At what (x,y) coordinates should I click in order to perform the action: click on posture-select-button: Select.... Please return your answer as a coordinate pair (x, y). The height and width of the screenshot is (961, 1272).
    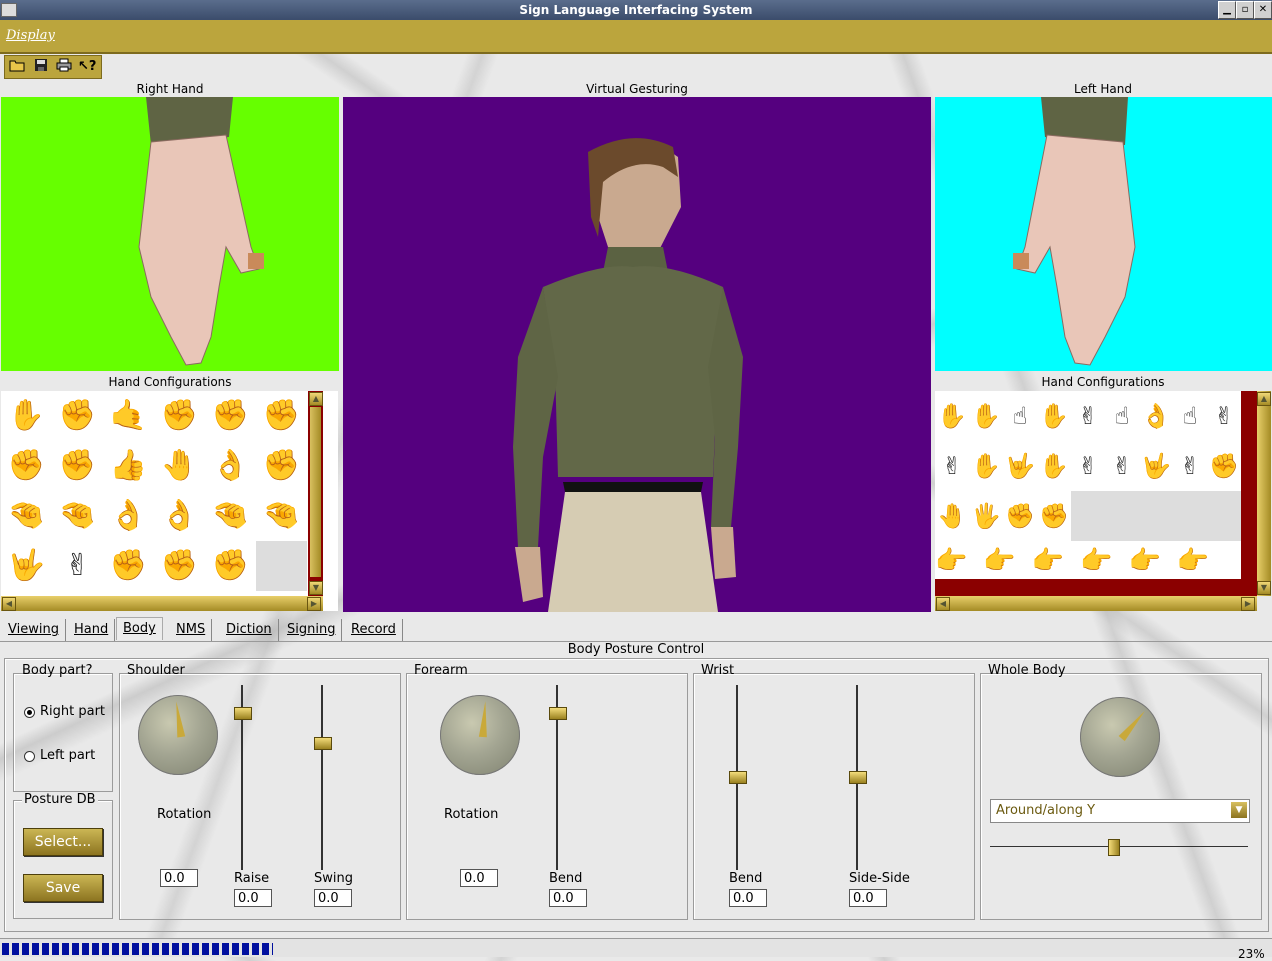
    Looking at the image, I should click on (63, 842).